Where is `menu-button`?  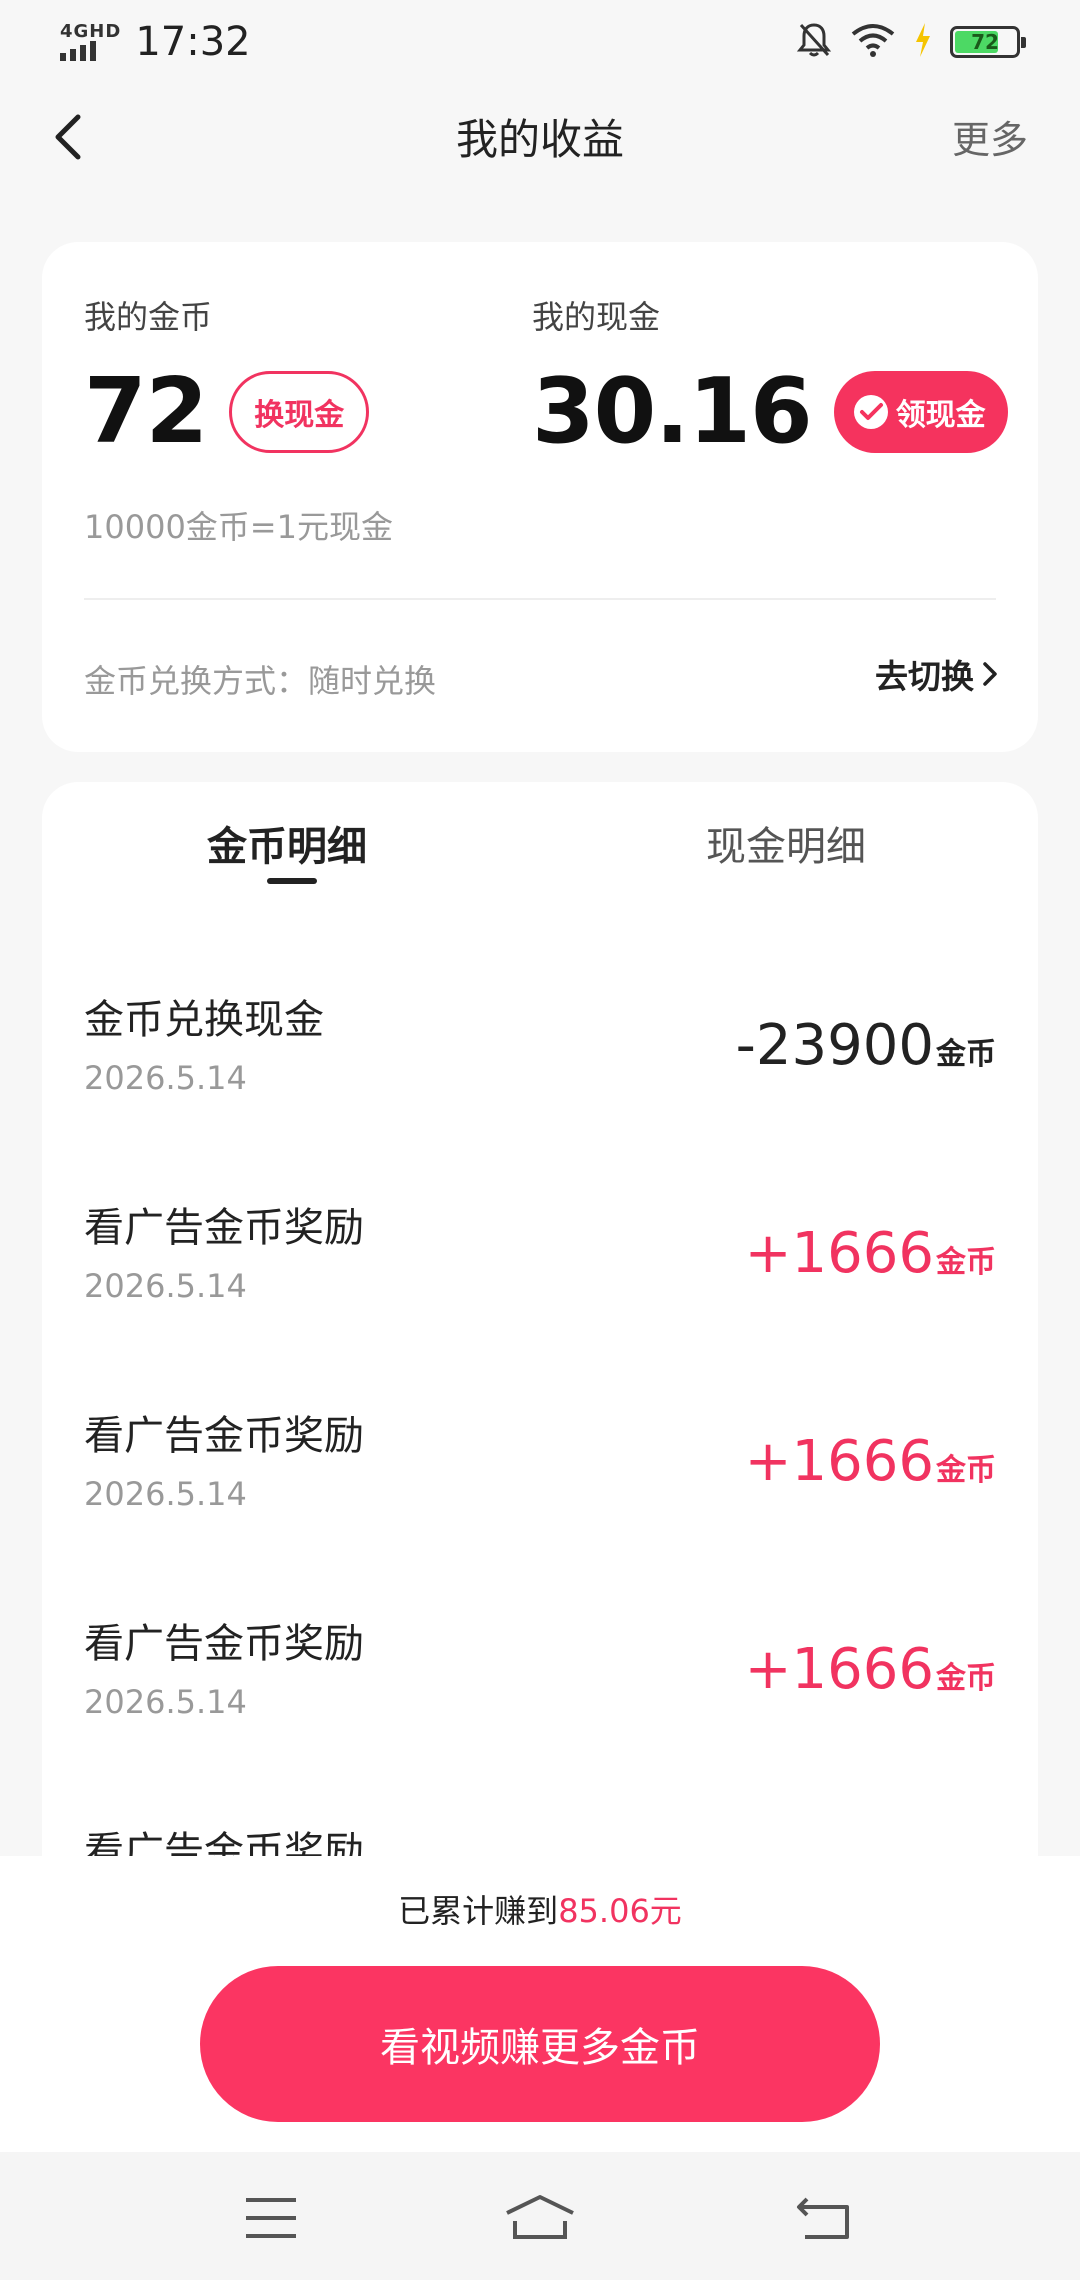 menu-button is located at coordinates (271, 2218).